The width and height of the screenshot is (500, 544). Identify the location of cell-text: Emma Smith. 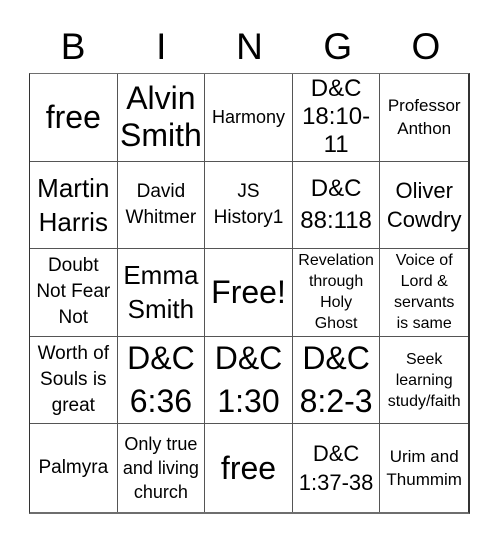
(161, 292).